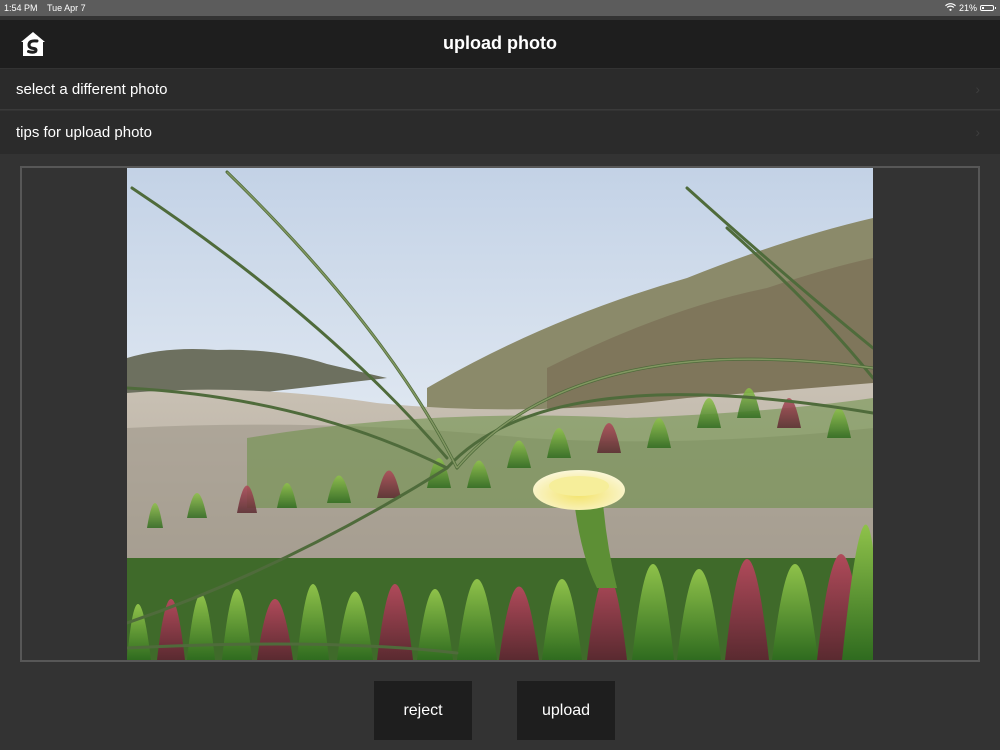  What do you see at coordinates (66, 8) in the screenshot?
I see `status-date: Tue Apr 7` at bounding box center [66, 8].